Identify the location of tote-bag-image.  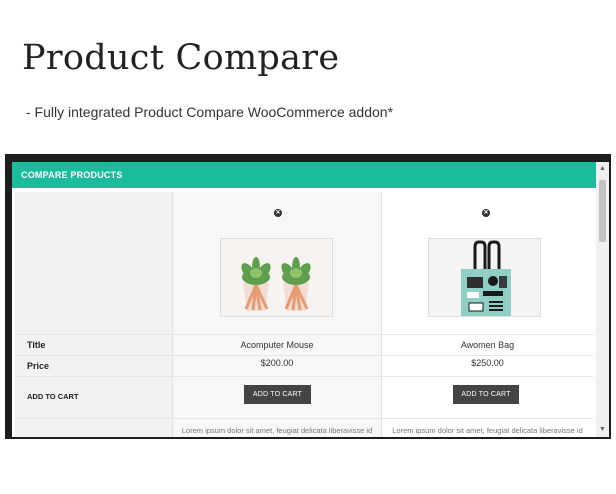
(484, 277).